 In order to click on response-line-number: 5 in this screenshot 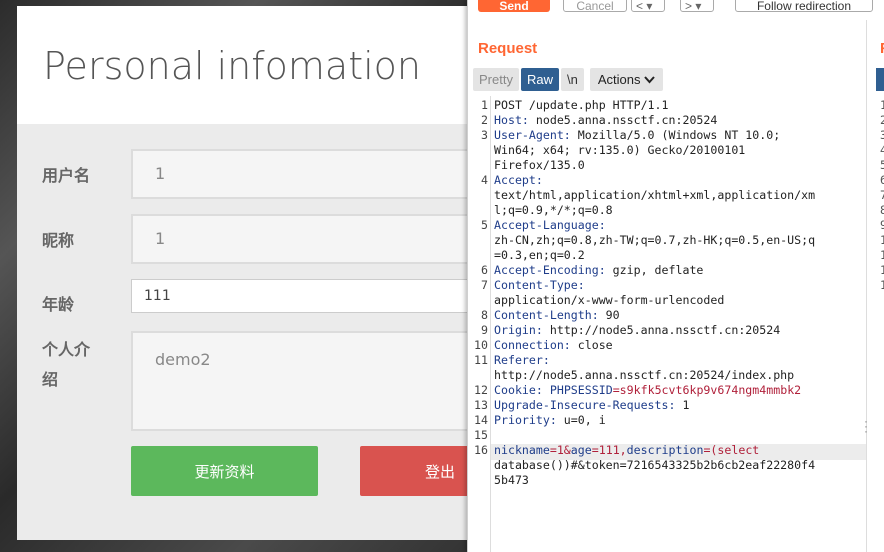, I will do `click(882, 165)`.